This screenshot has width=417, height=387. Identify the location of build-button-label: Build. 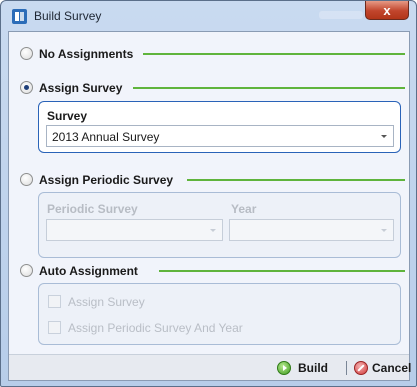
(313, 368).